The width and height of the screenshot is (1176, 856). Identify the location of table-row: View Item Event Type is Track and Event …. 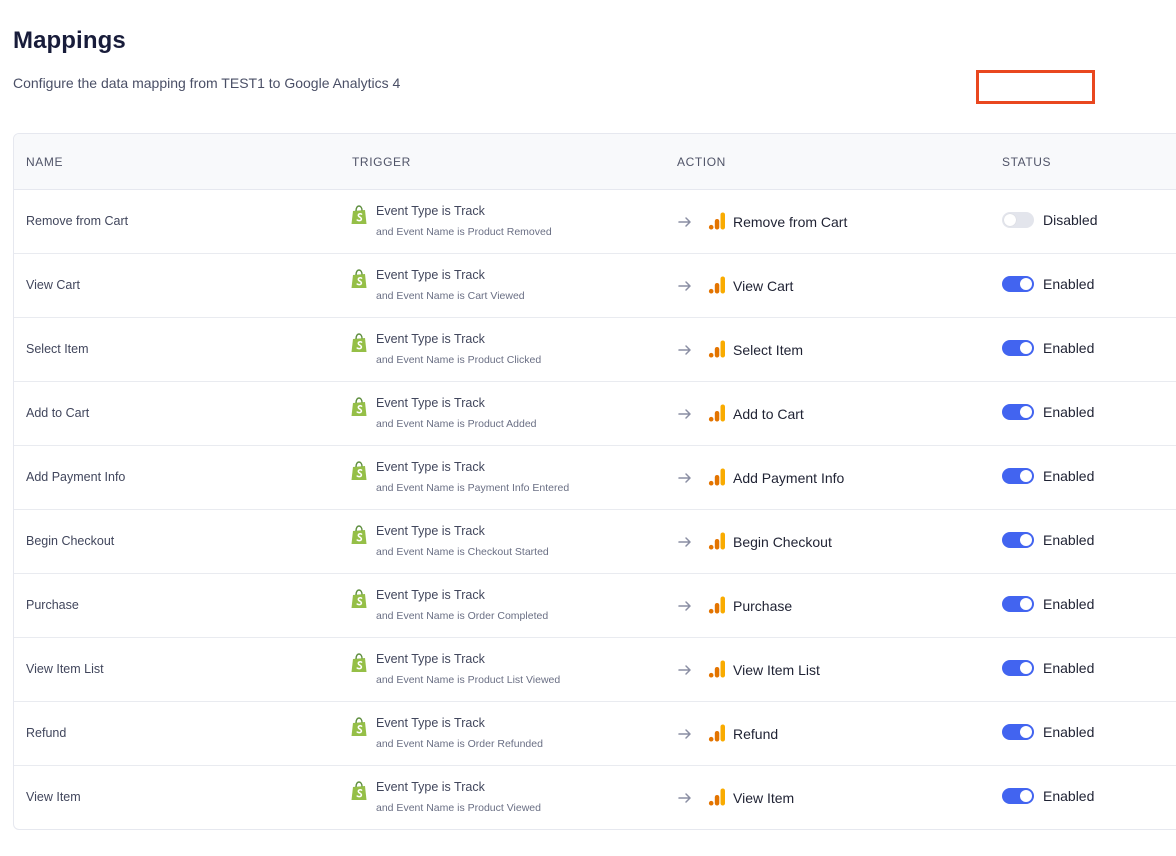
(595, 797).